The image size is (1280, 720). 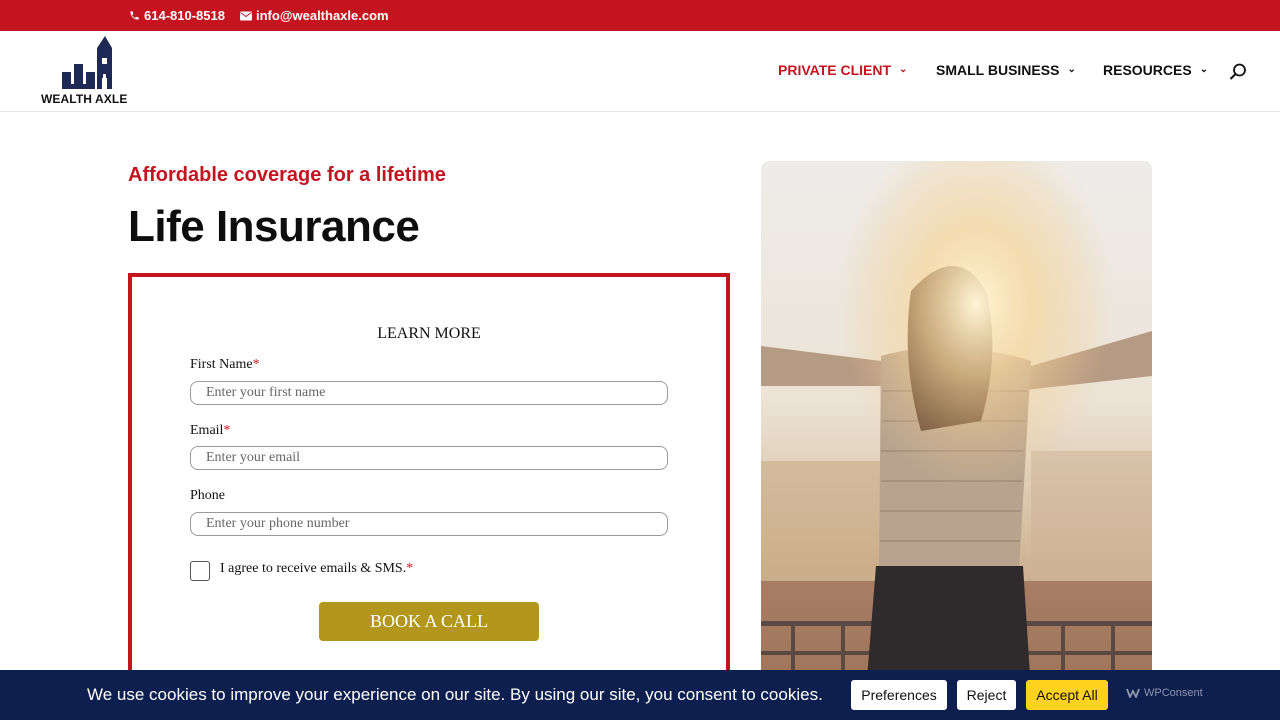 I want to click on consent-checkbox, so click(x=200, y=571).